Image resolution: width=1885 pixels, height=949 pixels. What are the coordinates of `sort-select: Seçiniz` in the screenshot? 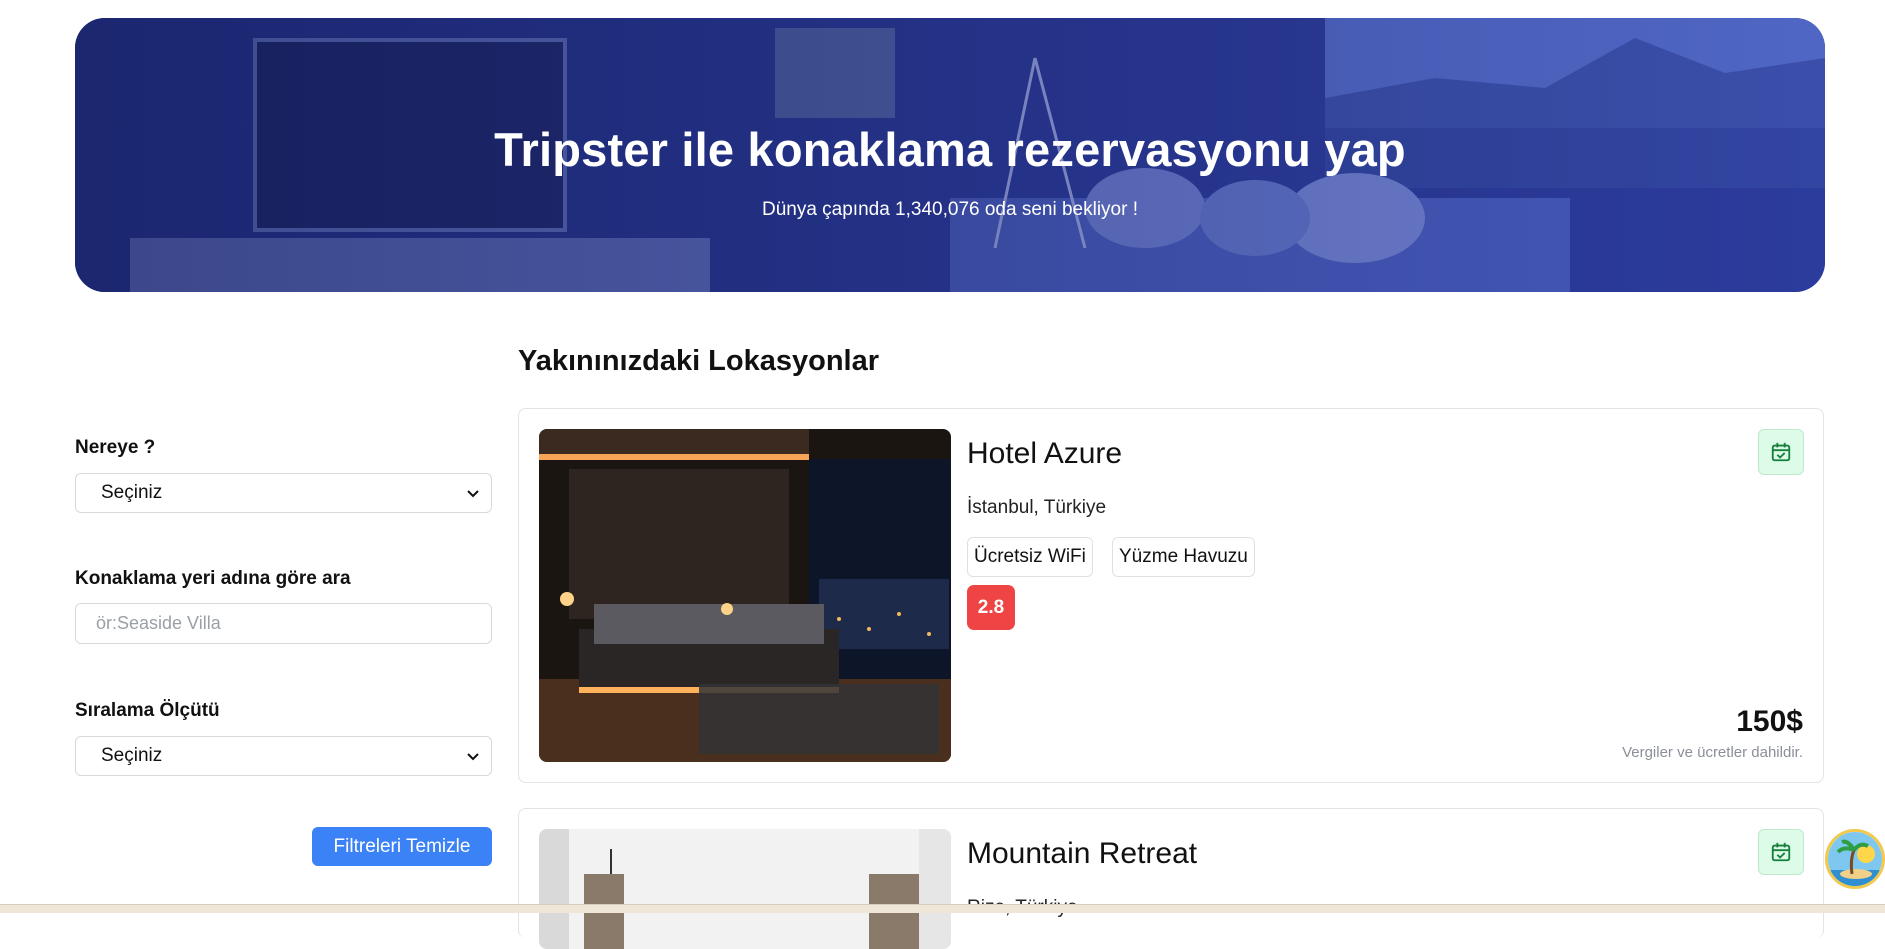 It's located at (283, 756).